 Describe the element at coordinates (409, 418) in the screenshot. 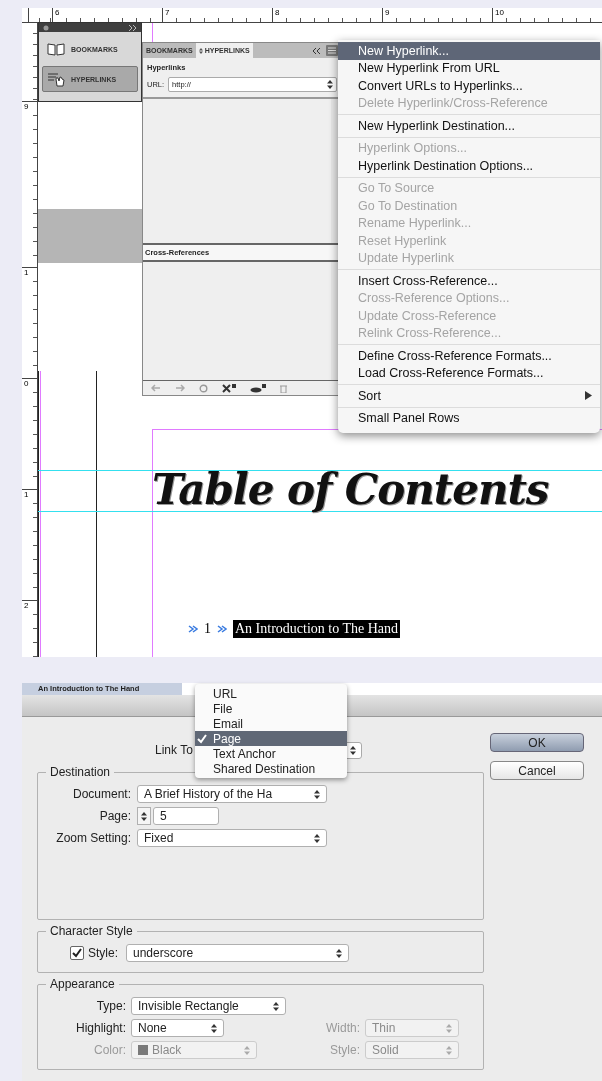

I see `menu-item-label: Small Panel Rows` at that location.